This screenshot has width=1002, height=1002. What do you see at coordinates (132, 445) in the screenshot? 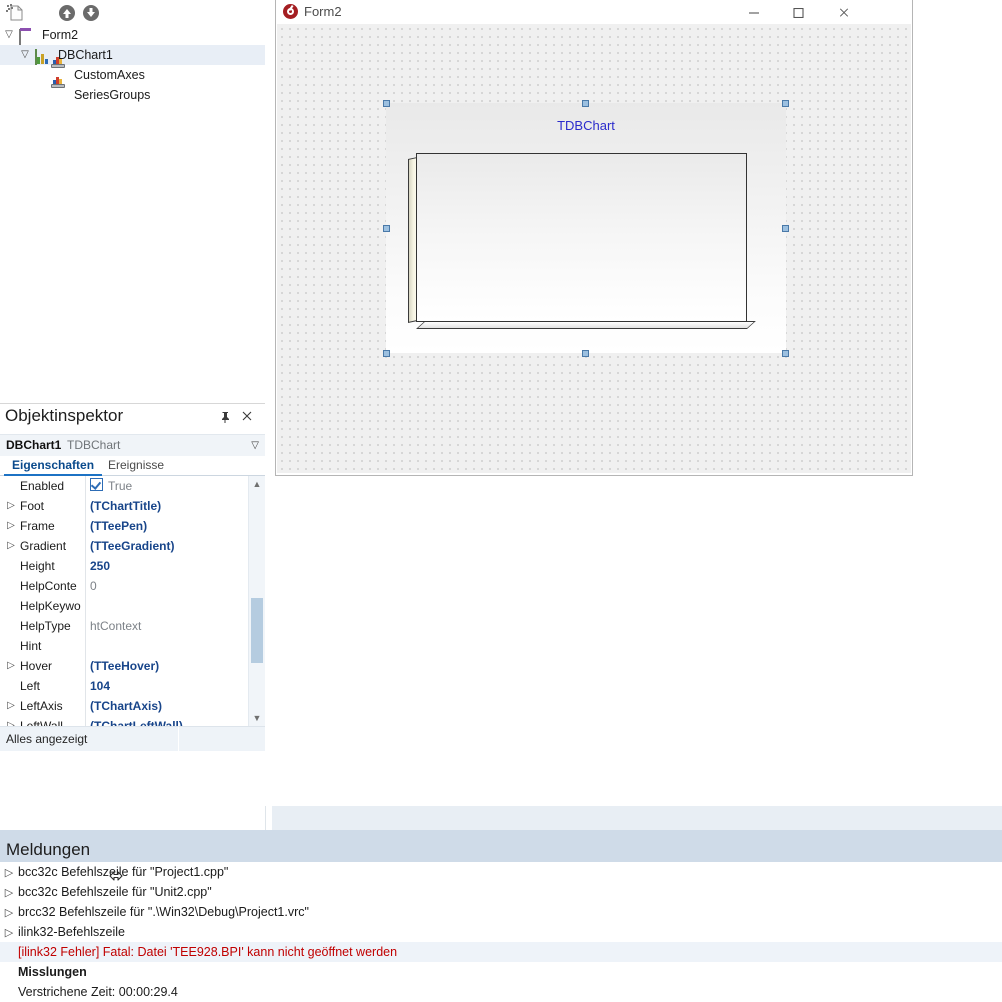
I see `object-selector: DBChart1 TDBChart ▽` at bounding box center [132, 445].